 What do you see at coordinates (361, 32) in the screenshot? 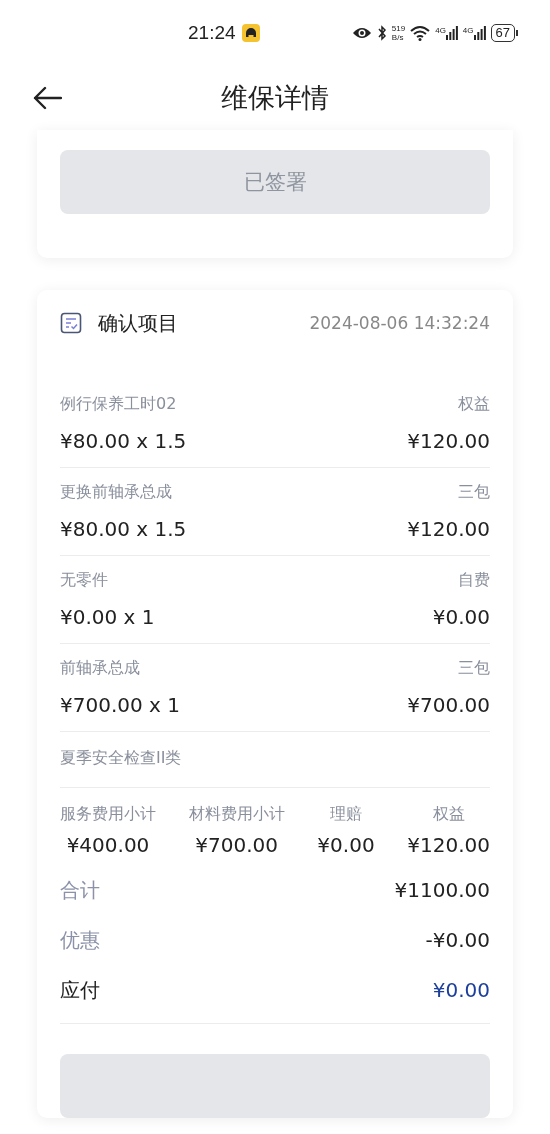
I see `eye-icon` at bounding box center [361, 32].